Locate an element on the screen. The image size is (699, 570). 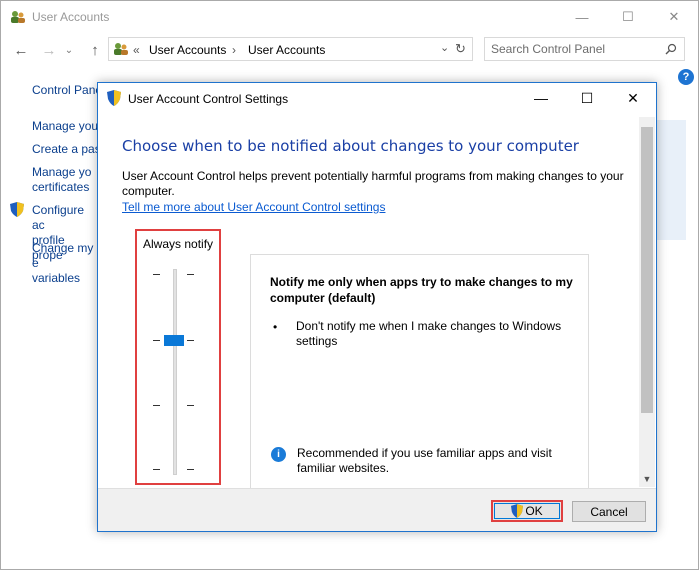
sidebar-item-manage-accounts: Manage you is located at coordinates (65, 126).